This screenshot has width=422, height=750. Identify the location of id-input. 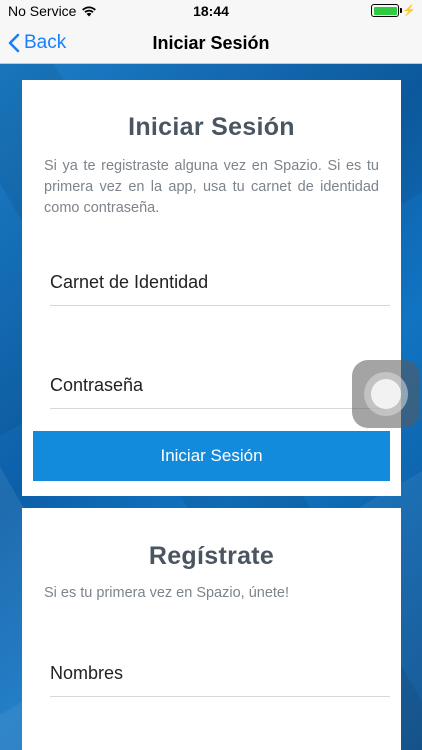
(220, 284).